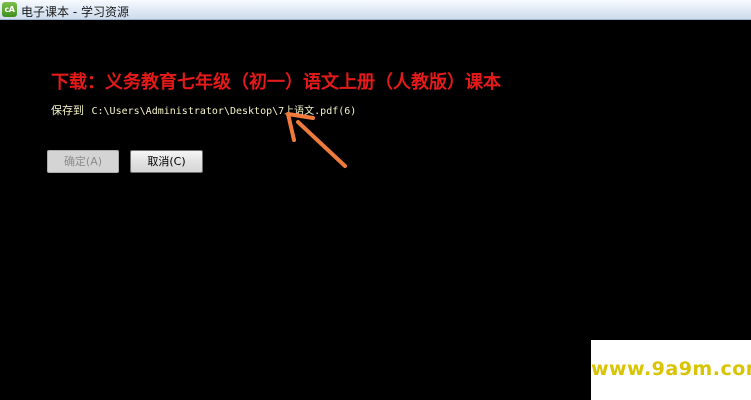 This screenshot has width=751, height=400. Describe the element at coordinates (83, 161) in the screenshot. I see `ok-button: 确定(A)` at that location.